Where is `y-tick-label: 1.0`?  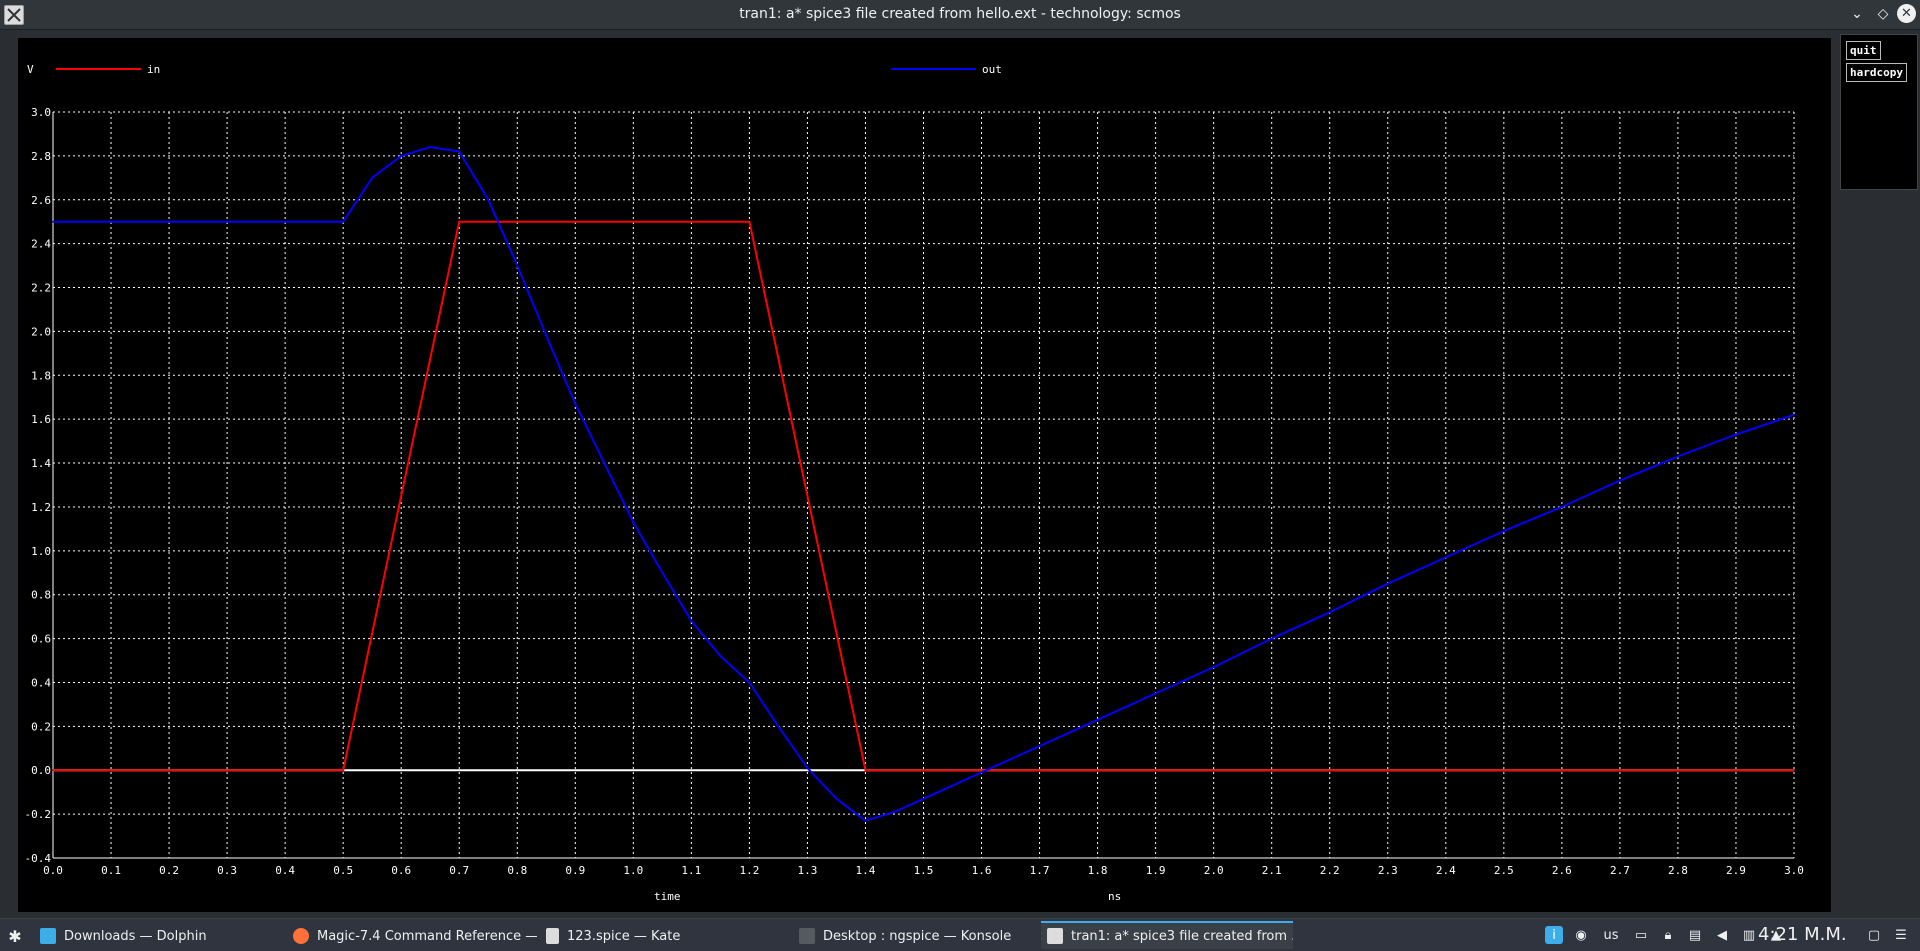
y-tick-label: 1.0 is located at coordinates (41, 551).